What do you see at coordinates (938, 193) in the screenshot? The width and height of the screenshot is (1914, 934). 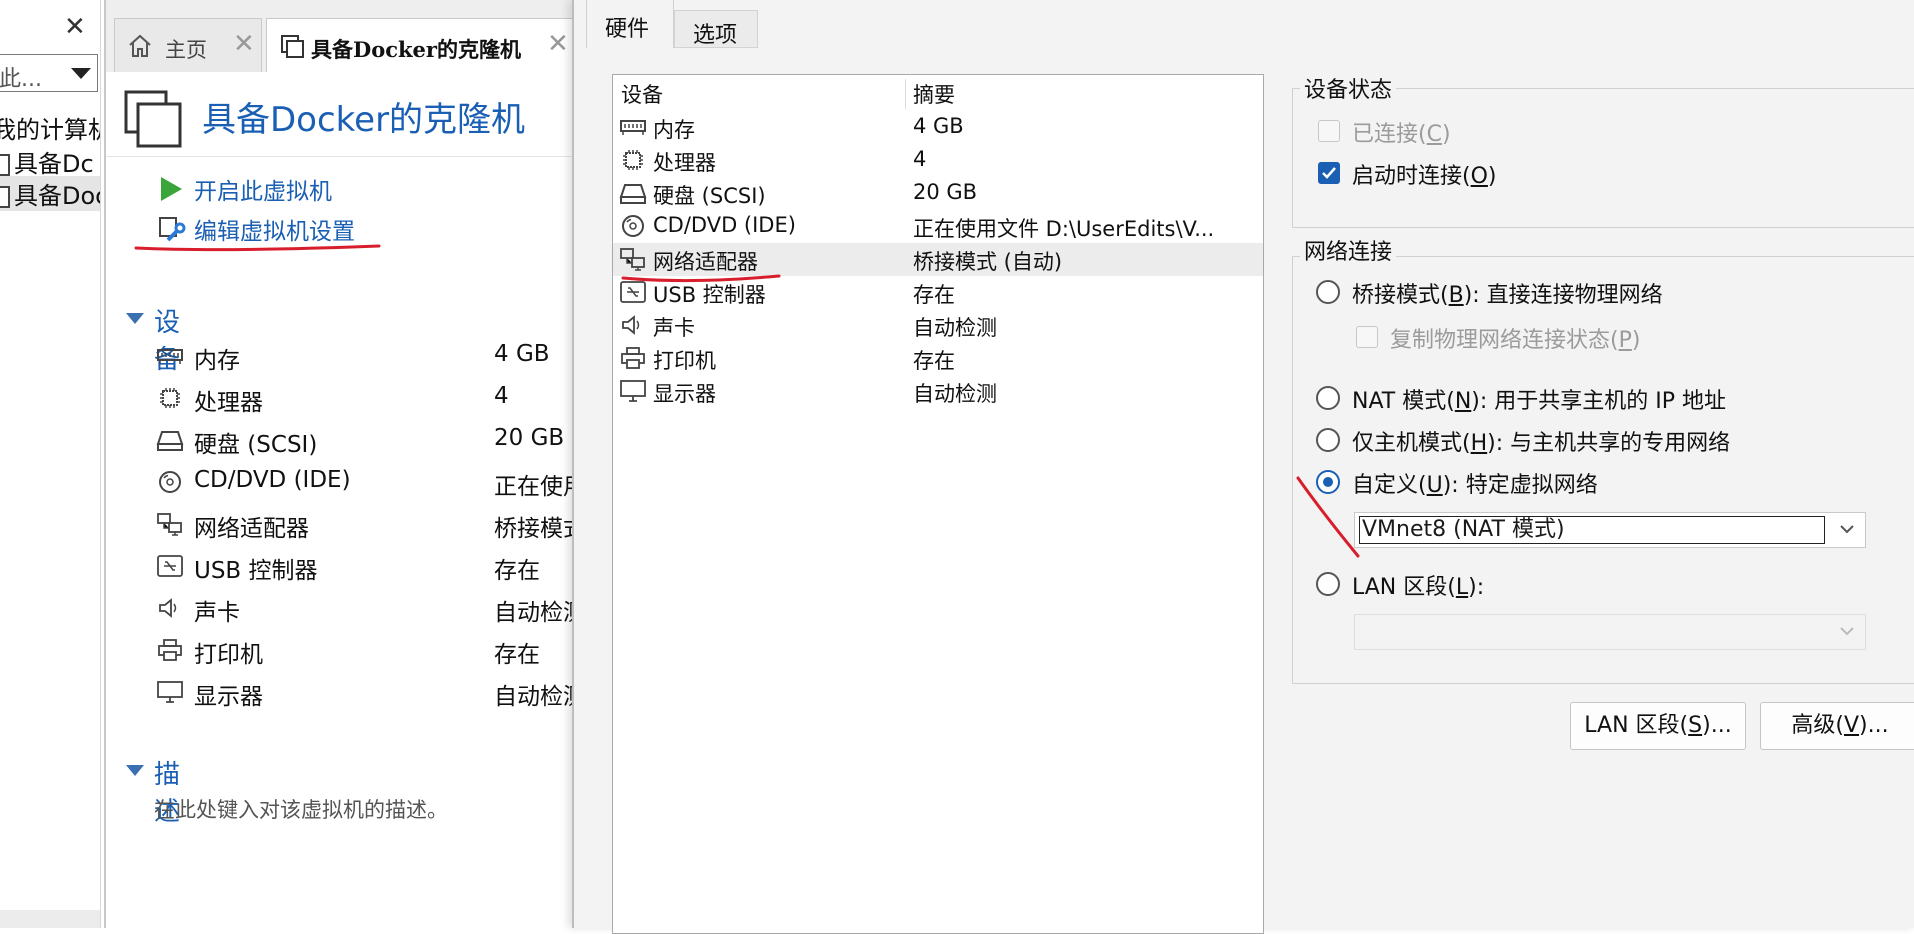 I see `hardware-row: 硬盘 (SCSI) 20 GB` at bounding box center [938, 193].